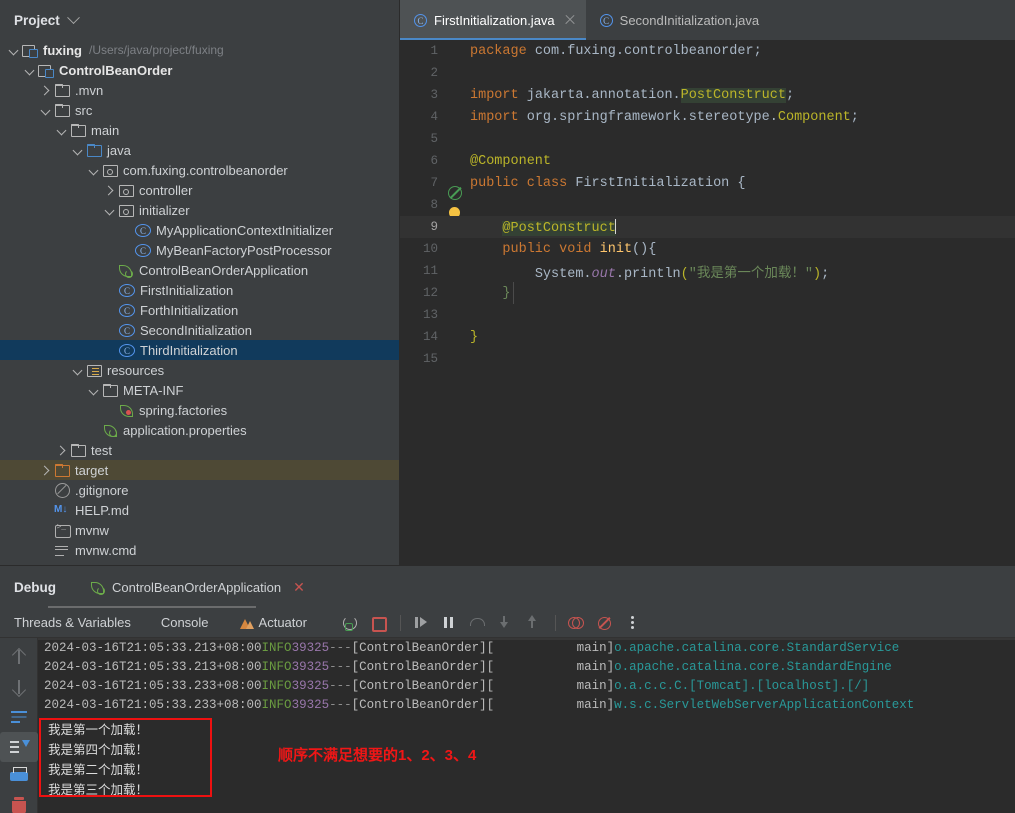  What do you see at coordinates (199, 370) in the screenshot?
I see `tree-item-resources: resources` at bounding box center [199, 370].